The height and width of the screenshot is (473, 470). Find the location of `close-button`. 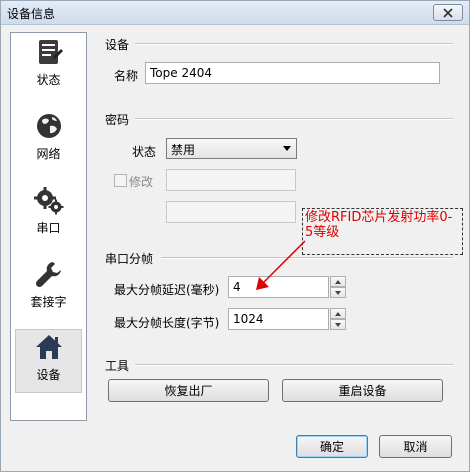

close-button is located at coordinates (448, 12).